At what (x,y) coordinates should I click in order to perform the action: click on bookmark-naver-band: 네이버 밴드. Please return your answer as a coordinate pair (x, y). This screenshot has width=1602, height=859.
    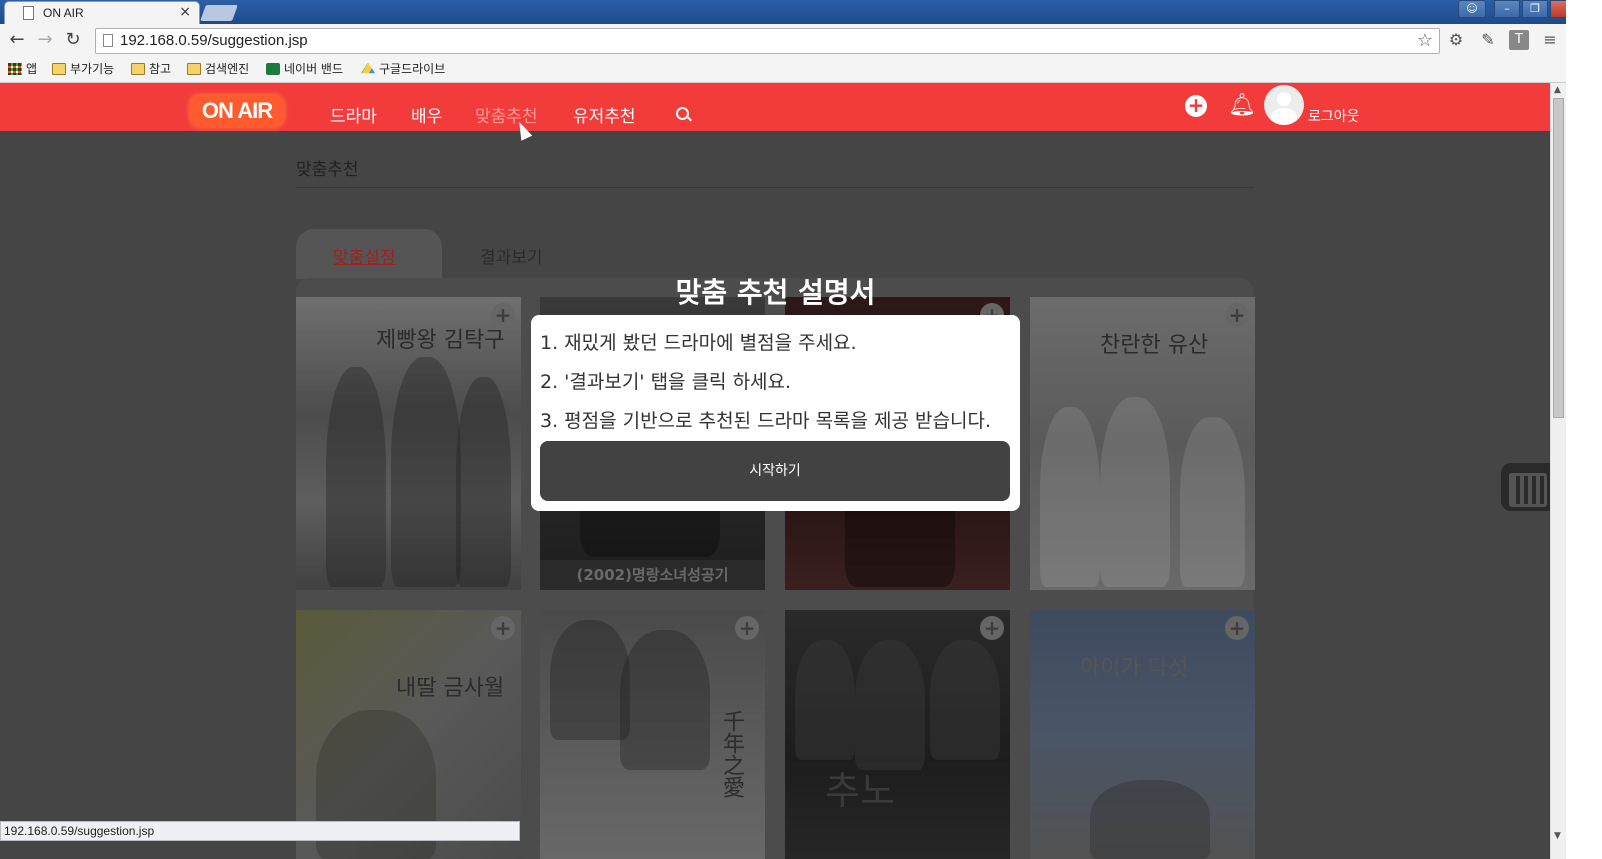
    Looking at the image, I should click on (304, 68).